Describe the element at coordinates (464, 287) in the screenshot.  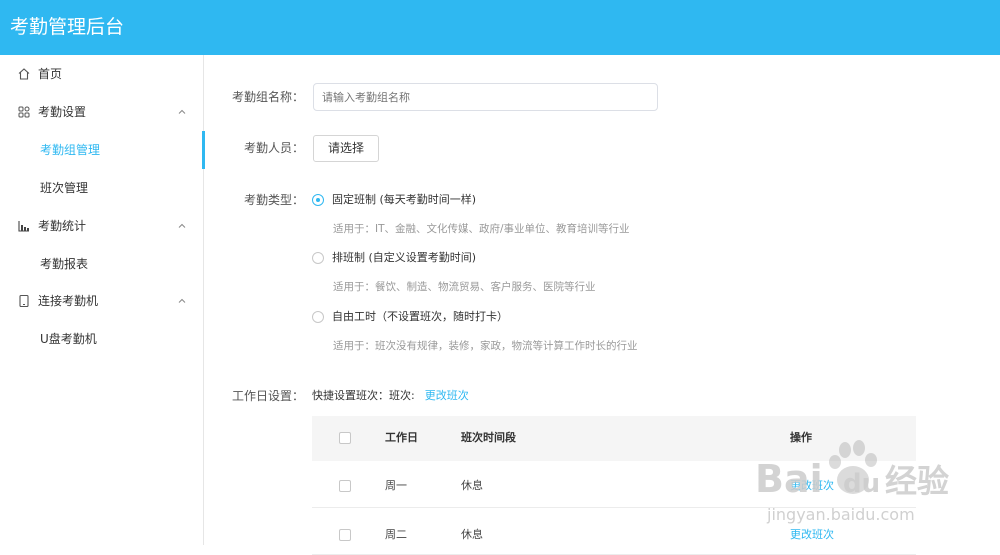
I see `type-option-hint: 适用于：餐饮、制造、物流贸易、客户服务、医院等行业` at that location.